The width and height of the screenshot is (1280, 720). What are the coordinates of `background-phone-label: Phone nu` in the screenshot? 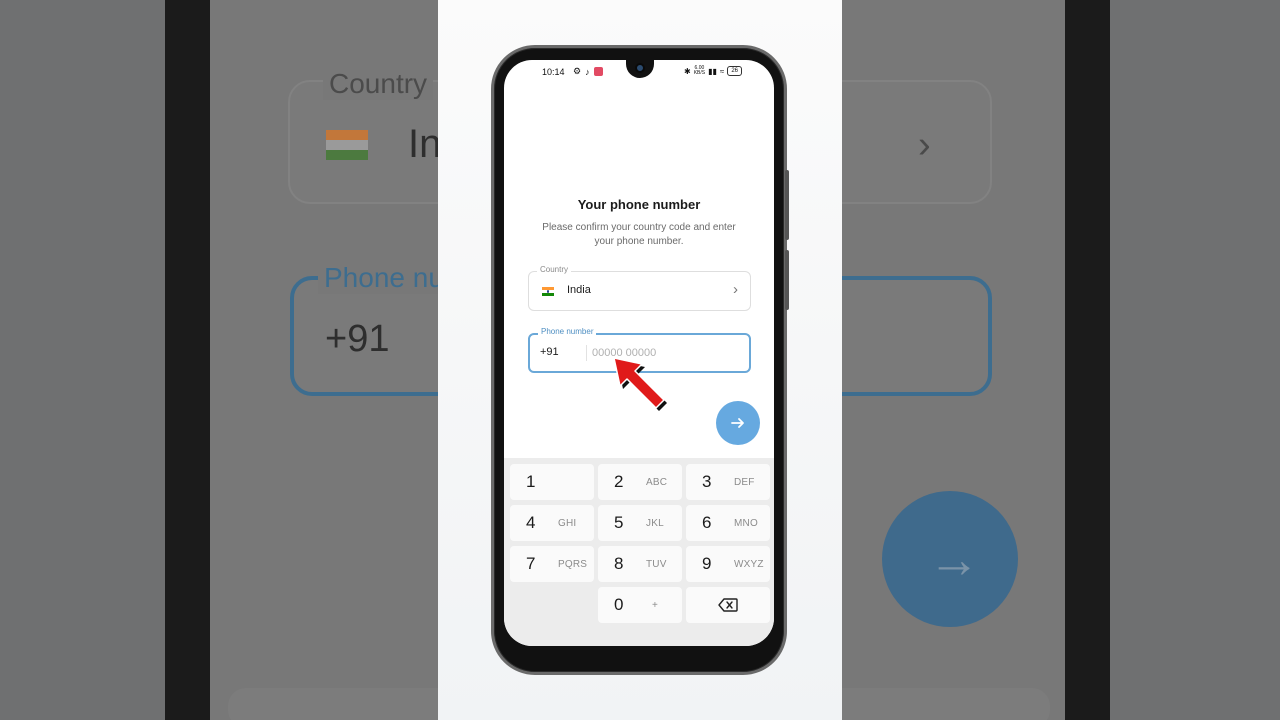 It's located at (384, 278).